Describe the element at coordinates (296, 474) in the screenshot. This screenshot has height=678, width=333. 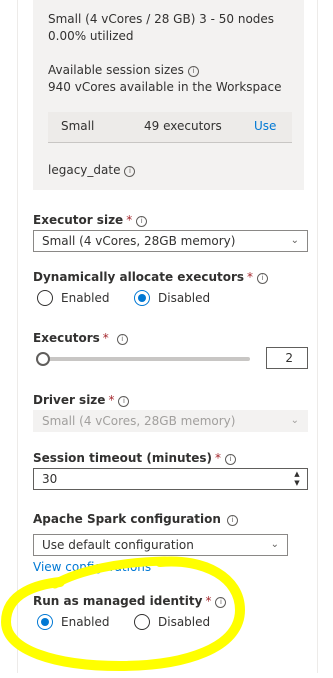
I see `chevron-up-icon: ▲` at that location.